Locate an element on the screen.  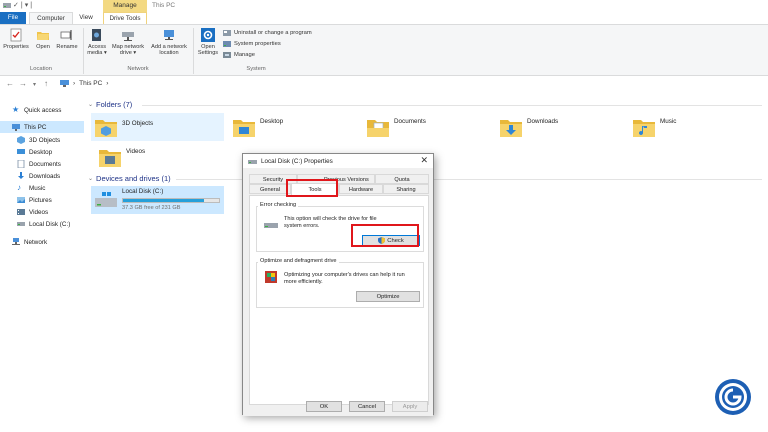
tab-drive-tools: Drive Tools is located at coordinates (125, 18).